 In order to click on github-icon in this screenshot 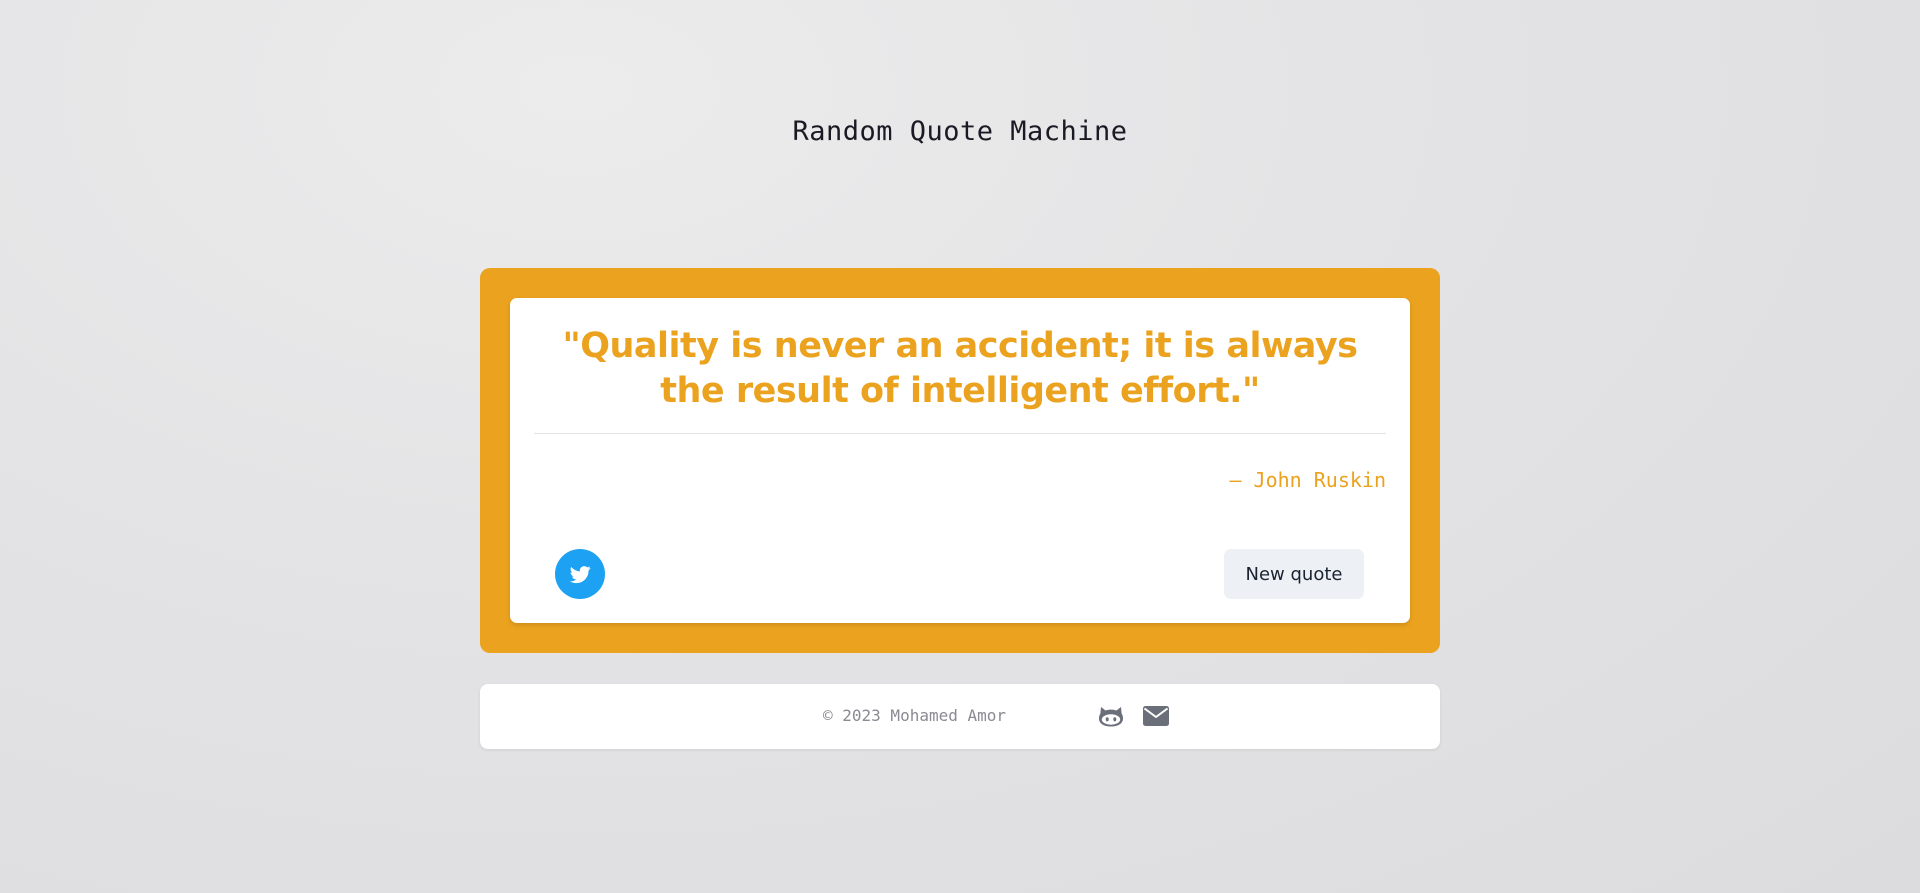, I will do `click(1111, 717)`.